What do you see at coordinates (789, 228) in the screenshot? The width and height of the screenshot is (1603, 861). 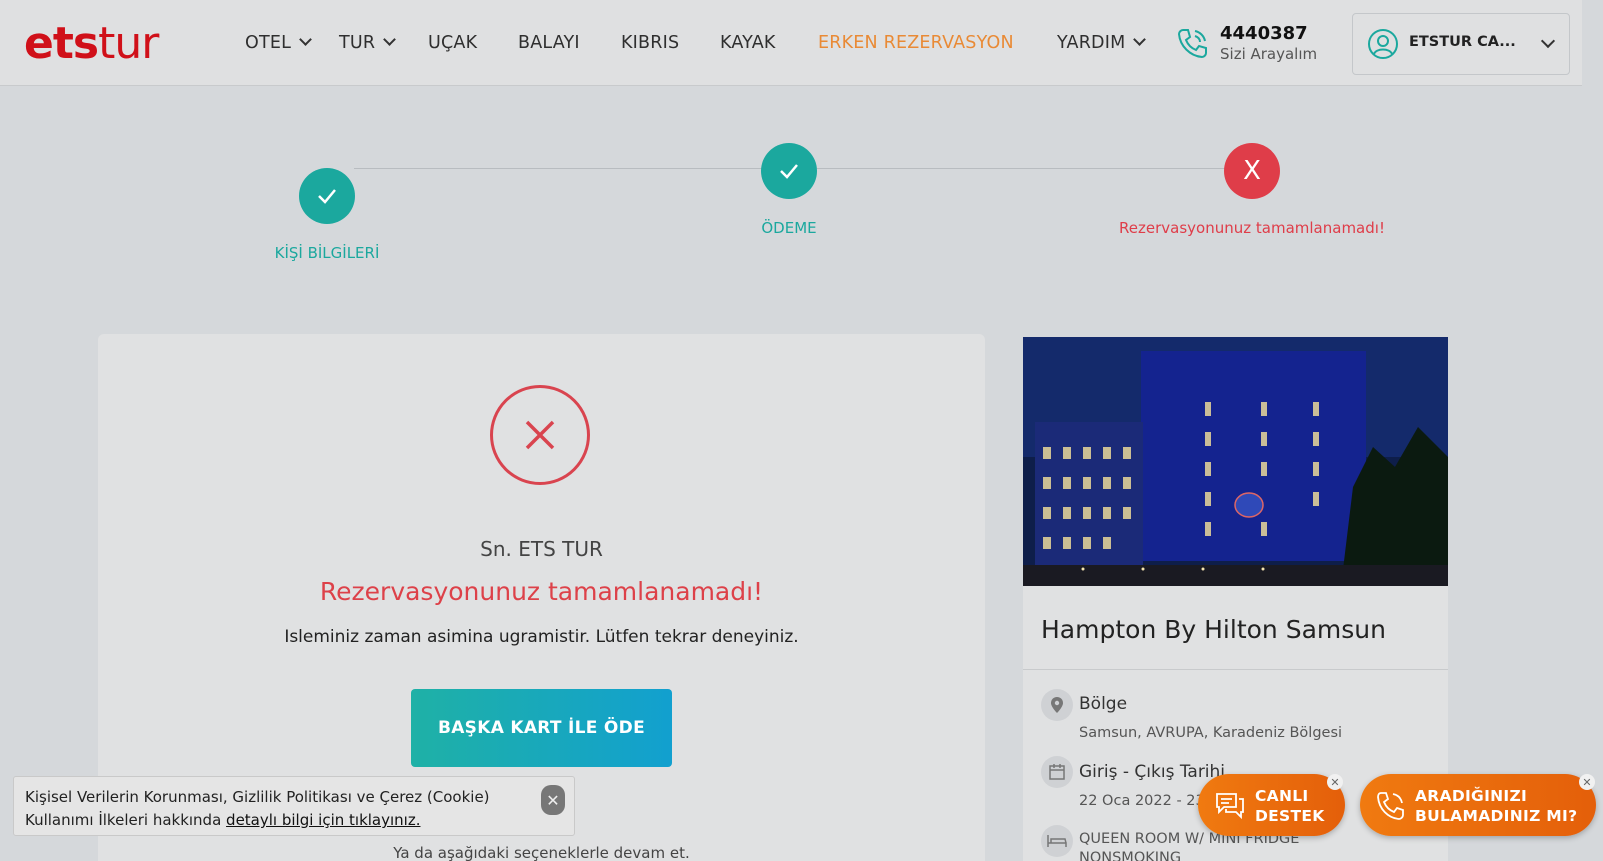 I see `step-2-label: ÖDEME` at bounding box center [789, 228].